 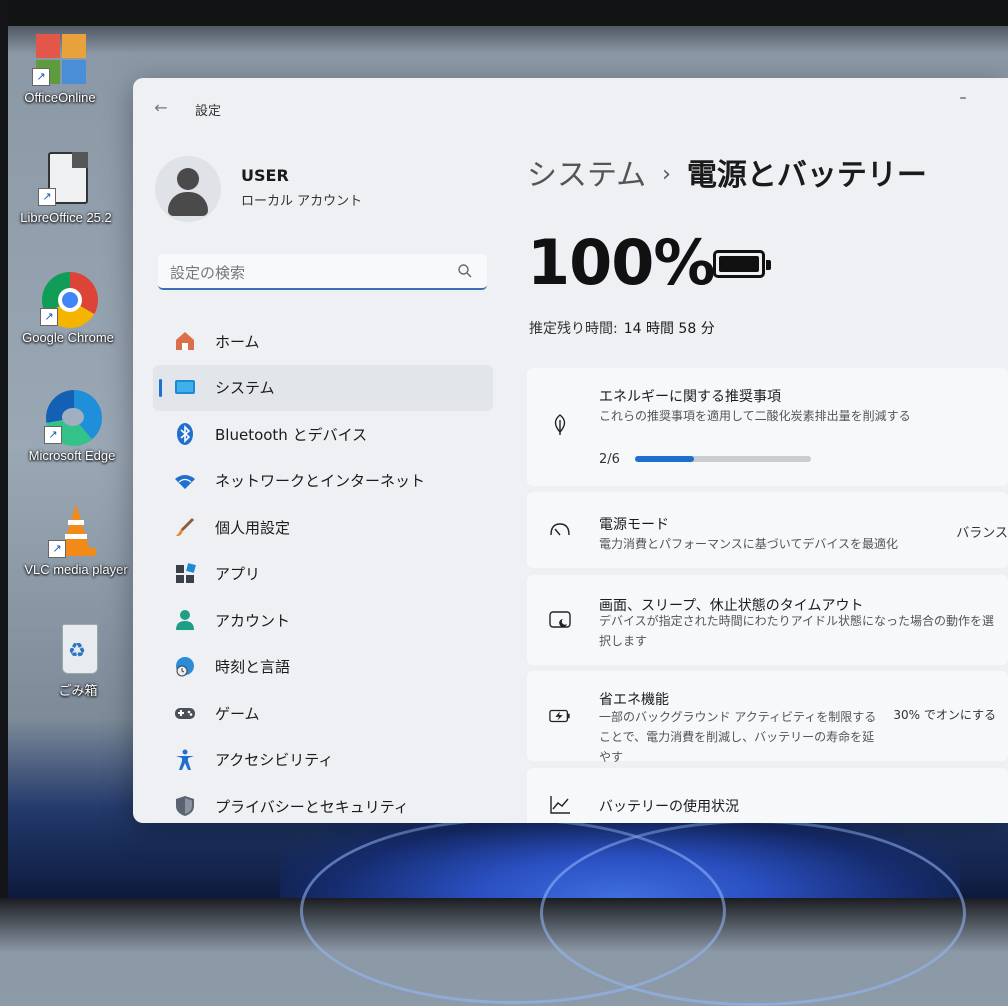 What do you see at coordinates (320, 481) in the screenshot?
I see `sidebar-item-label: ネットワークとインターネット` at bounding box center [320, 481].